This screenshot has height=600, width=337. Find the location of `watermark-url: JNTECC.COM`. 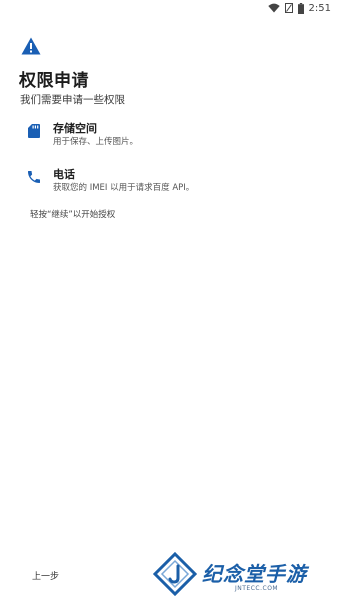

watermark-url: JNTECC.COM is located at coordinates (257, 588).